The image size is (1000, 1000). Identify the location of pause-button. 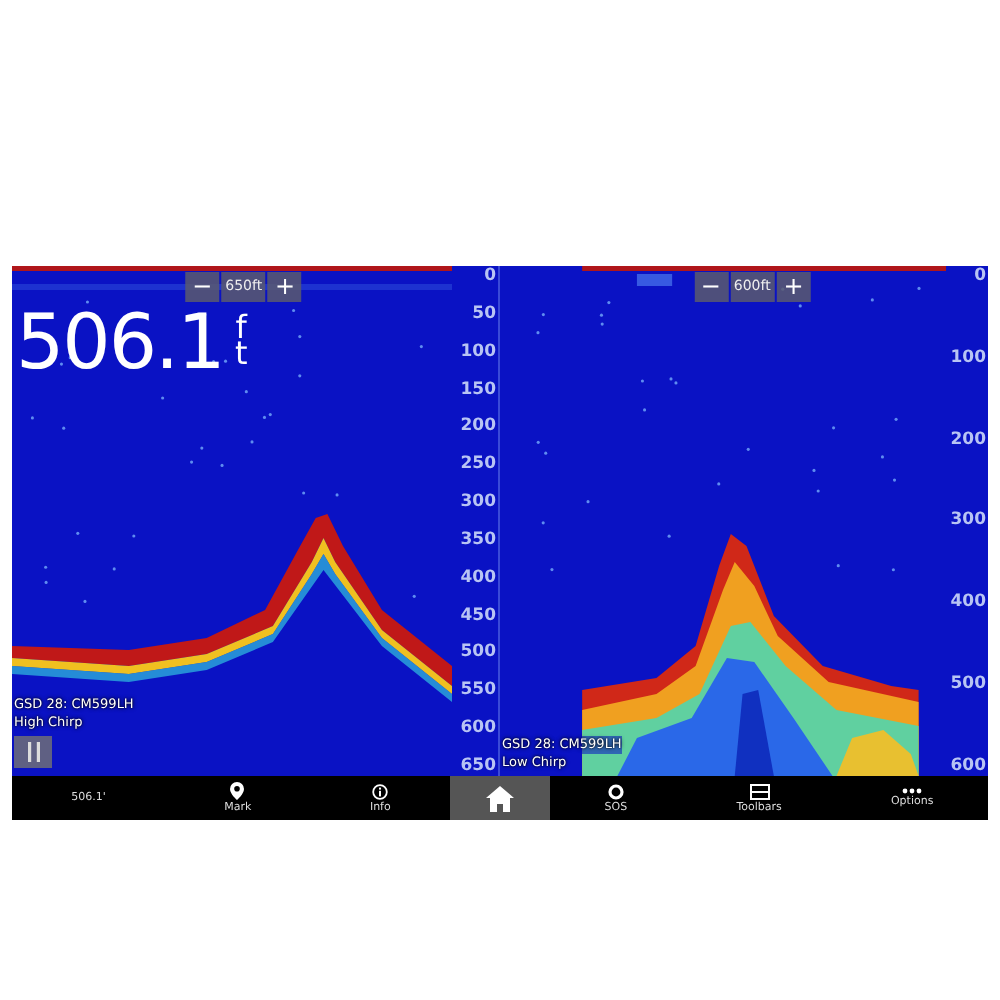
(33, 752).